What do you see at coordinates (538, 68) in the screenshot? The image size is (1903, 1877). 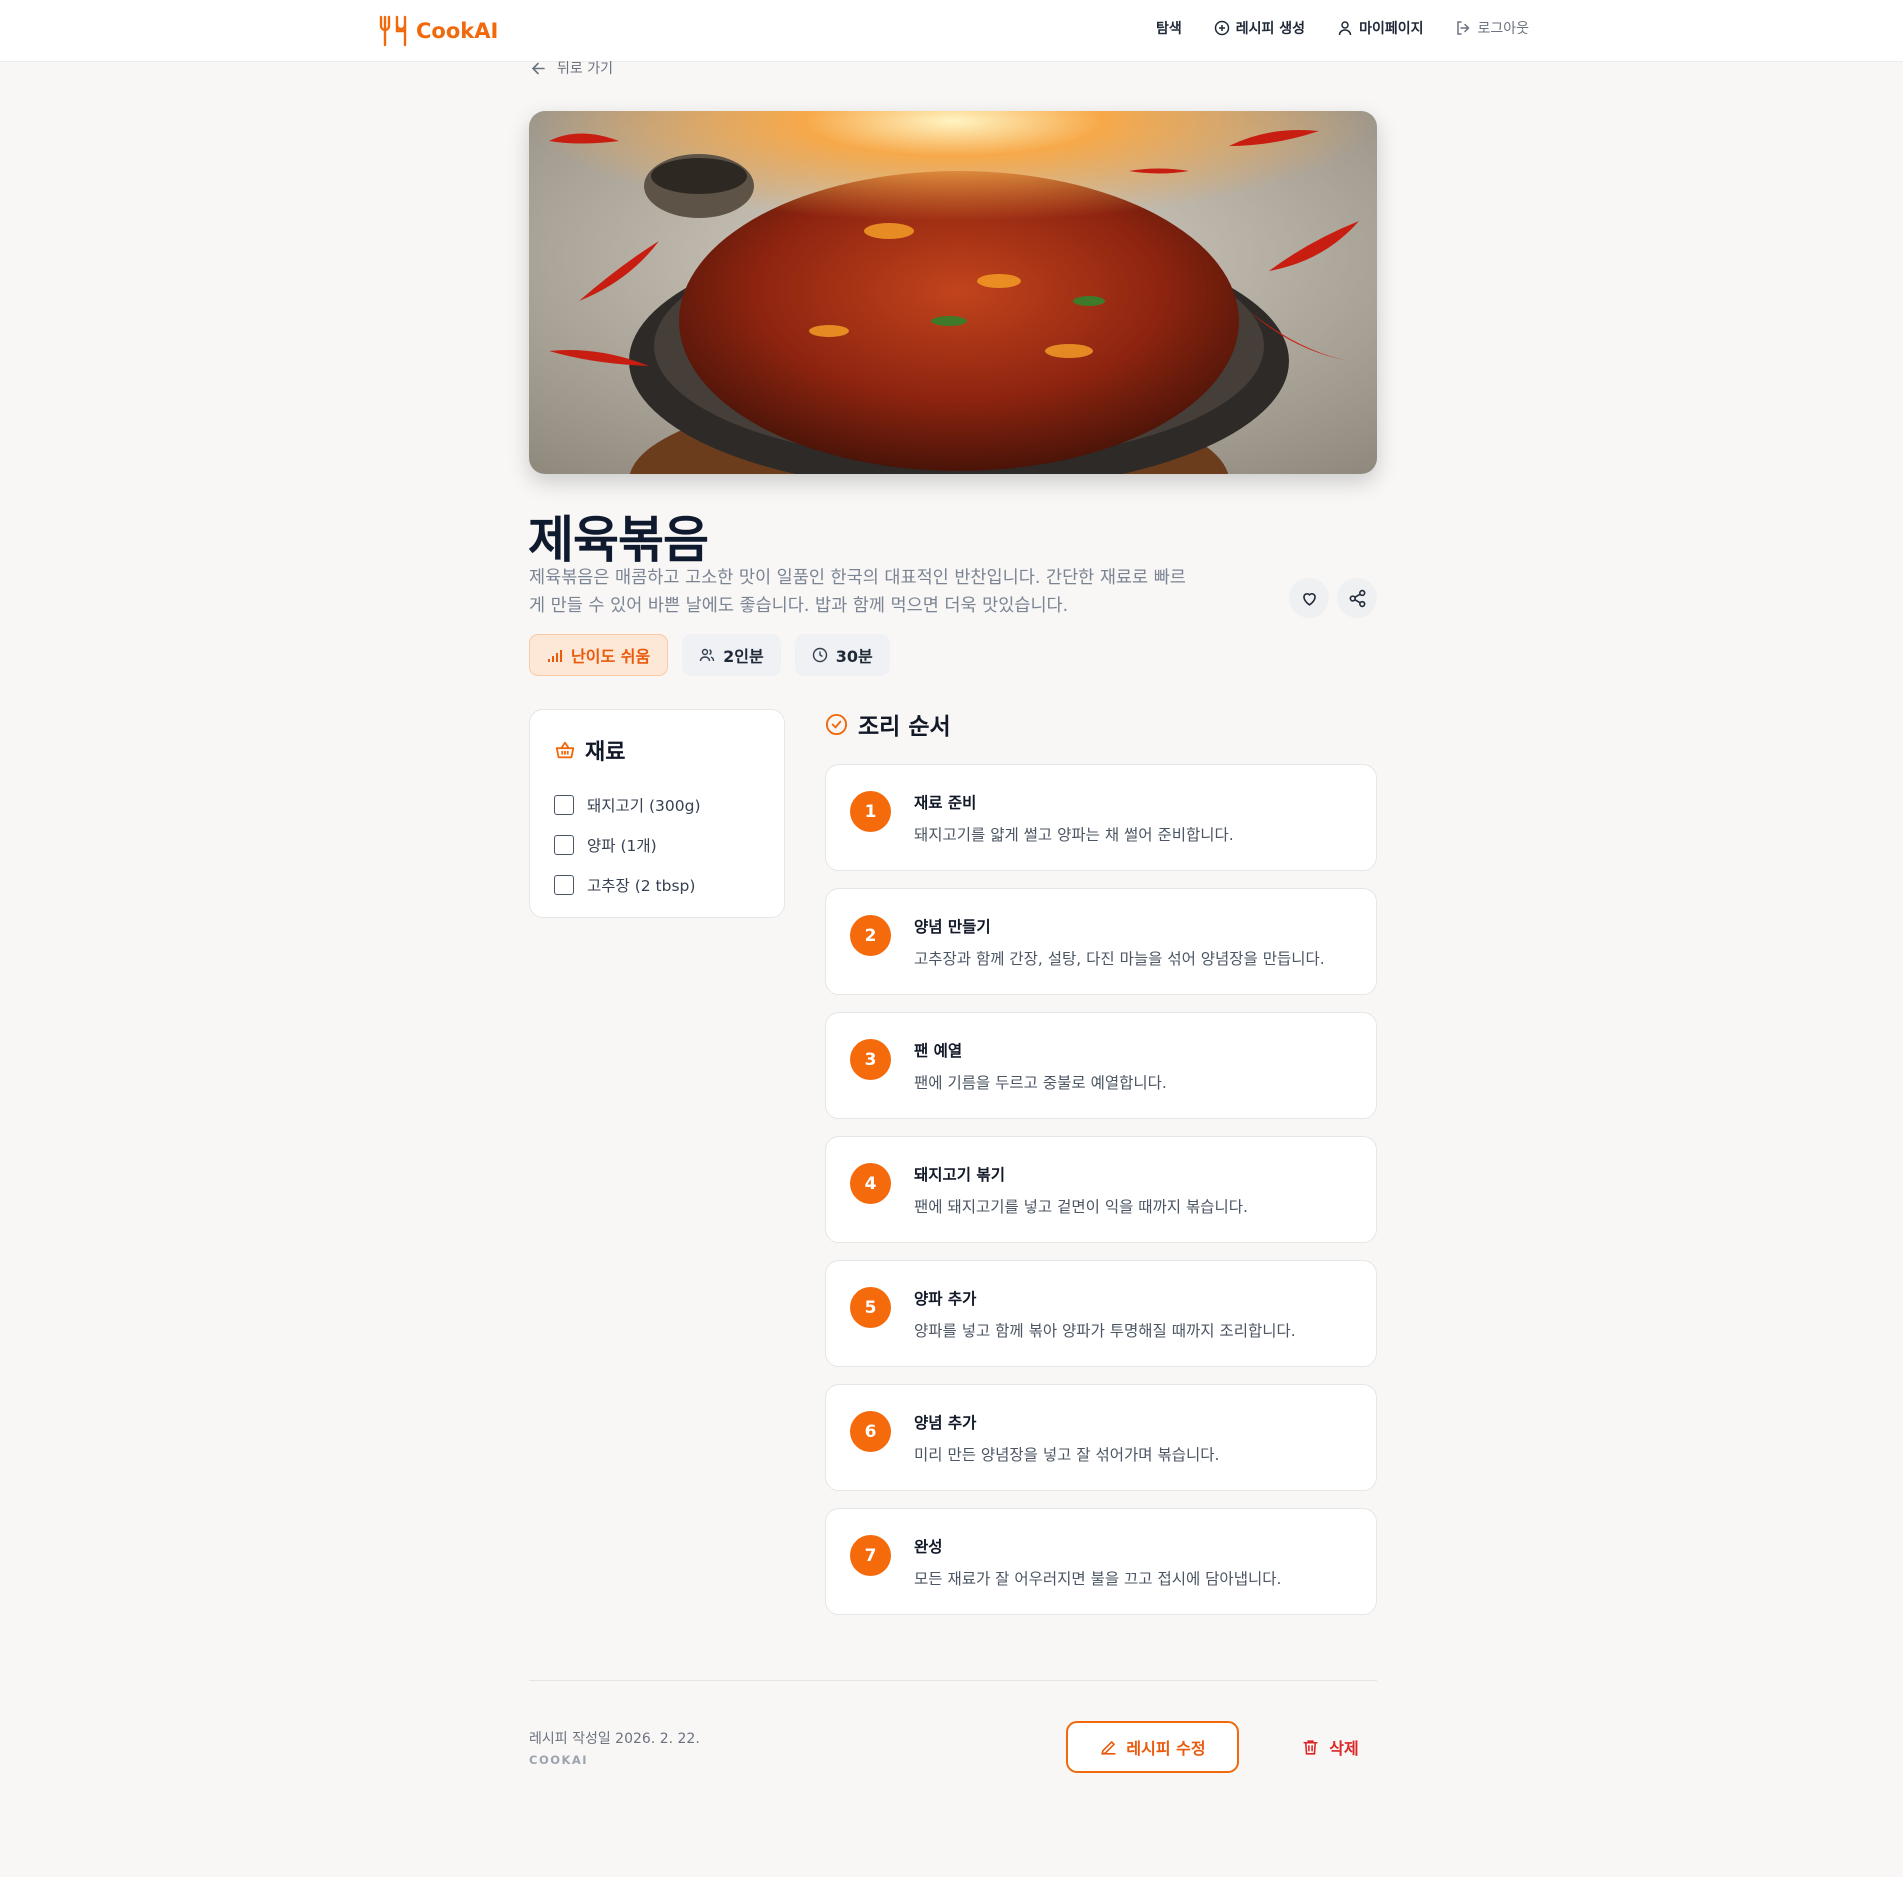 I see `arrow-left-icon` at bounding box center [538, 68].